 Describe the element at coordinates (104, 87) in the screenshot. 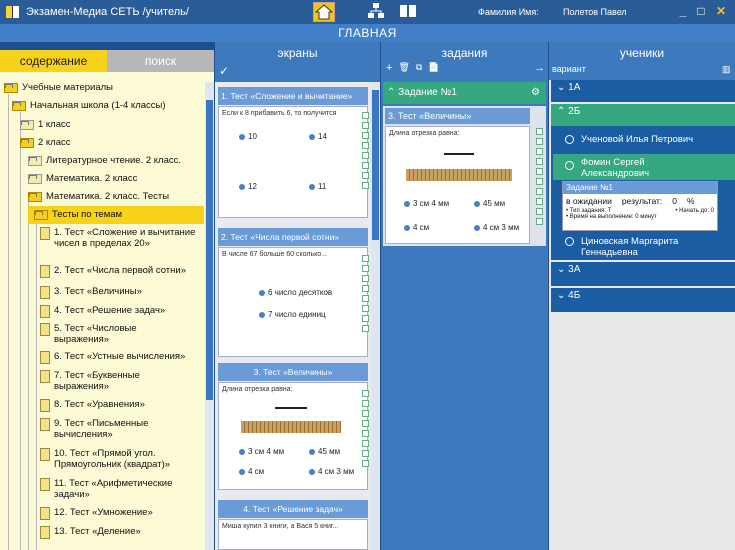

I see `tree-item: Учебные материалы` at that location.